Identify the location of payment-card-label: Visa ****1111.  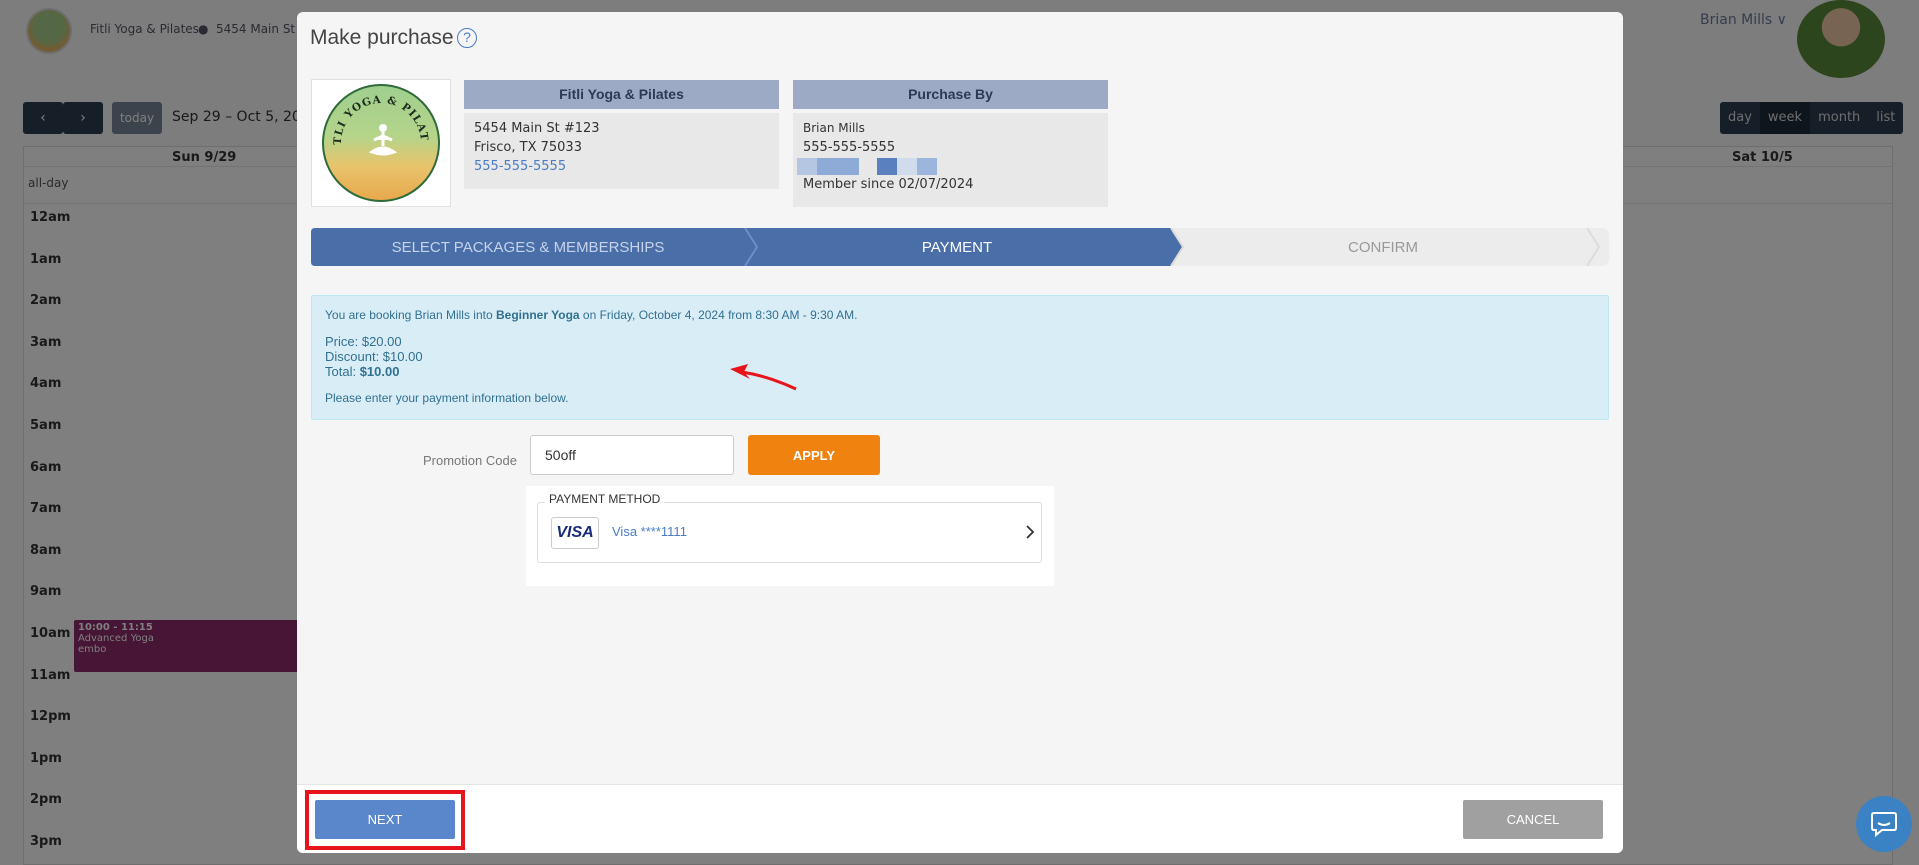
(649, 531).